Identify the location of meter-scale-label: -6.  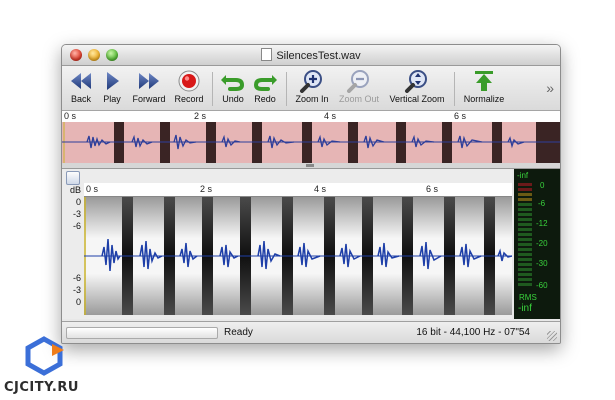
(542, 203).